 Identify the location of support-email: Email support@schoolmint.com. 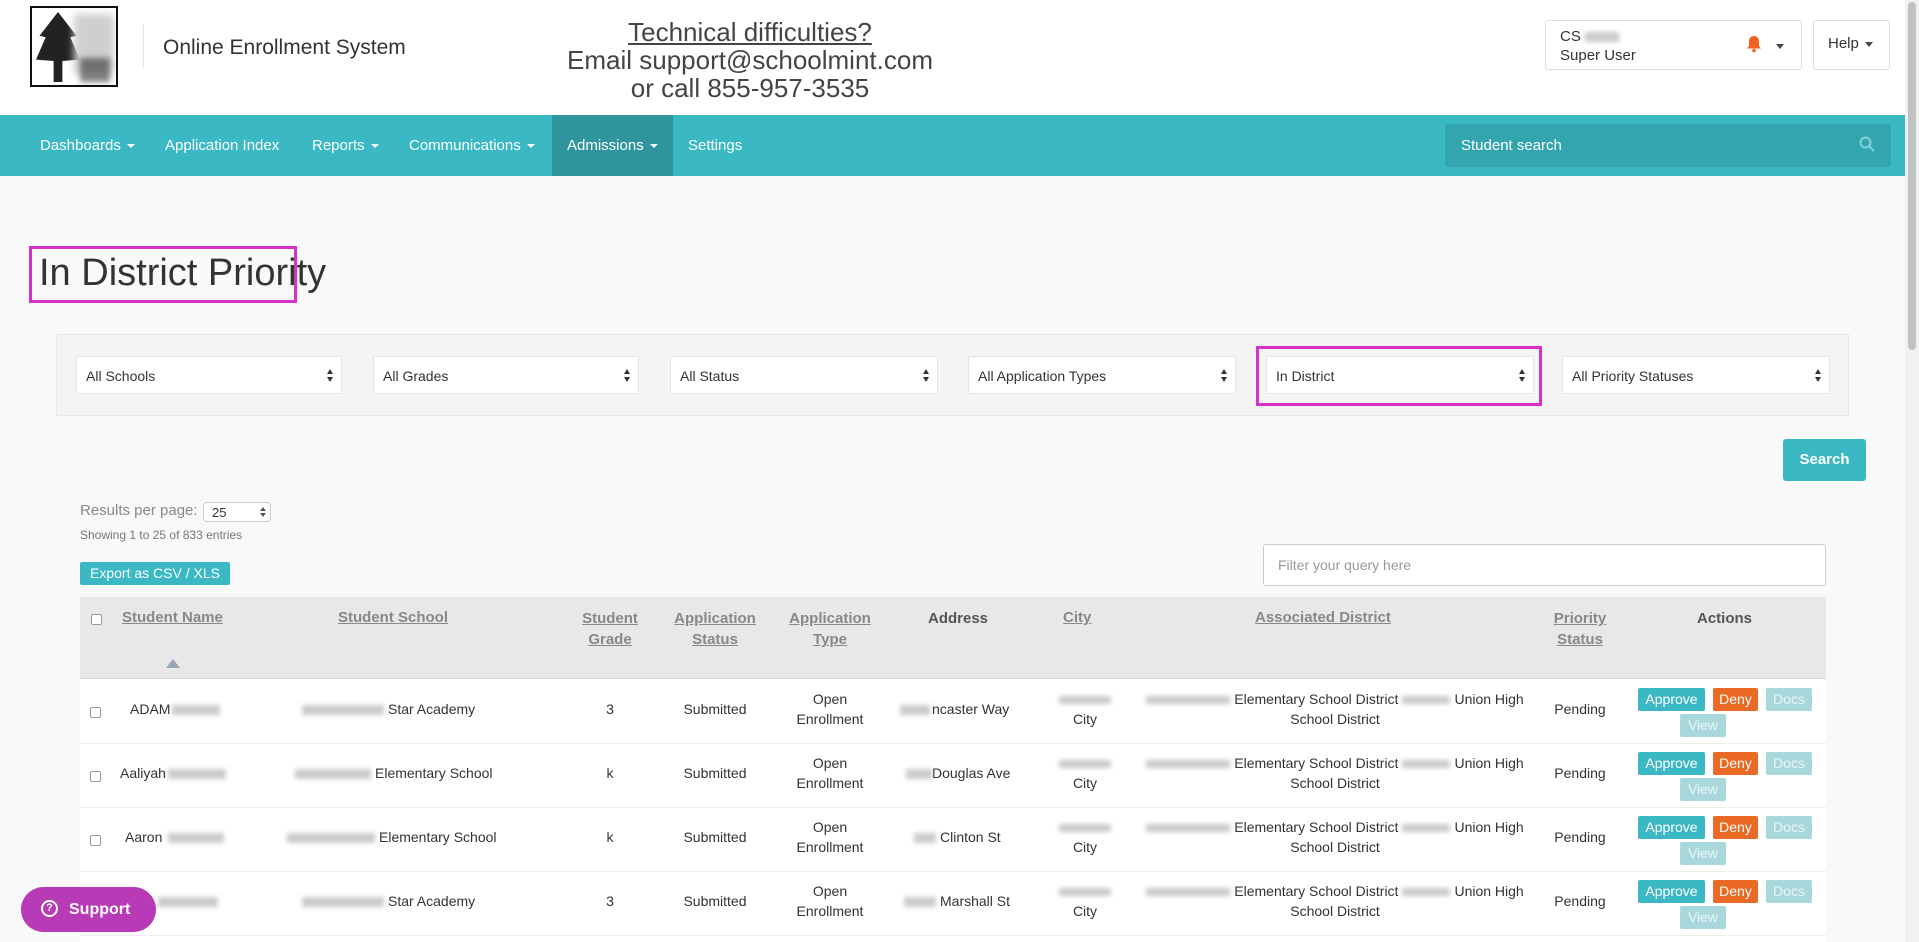
(750, 60).